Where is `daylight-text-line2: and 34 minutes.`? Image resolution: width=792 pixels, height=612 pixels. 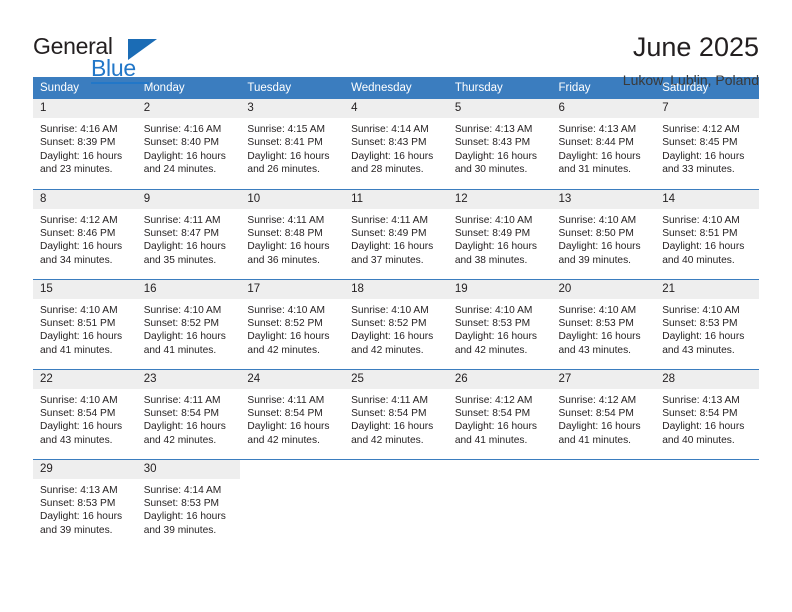 daylight-text-line2: and 34 minutes. is located at coordinates (76, 260).